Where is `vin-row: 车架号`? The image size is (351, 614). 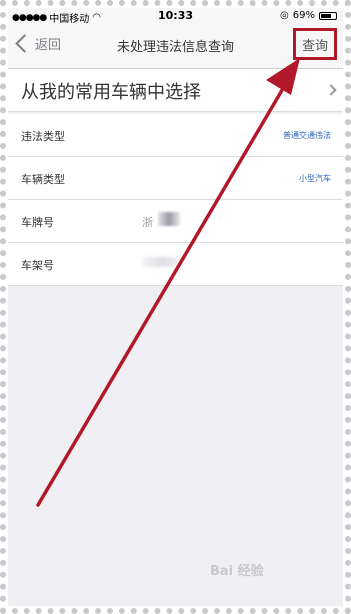 vin-row: 车架号 is located at coordinates (175, 264).